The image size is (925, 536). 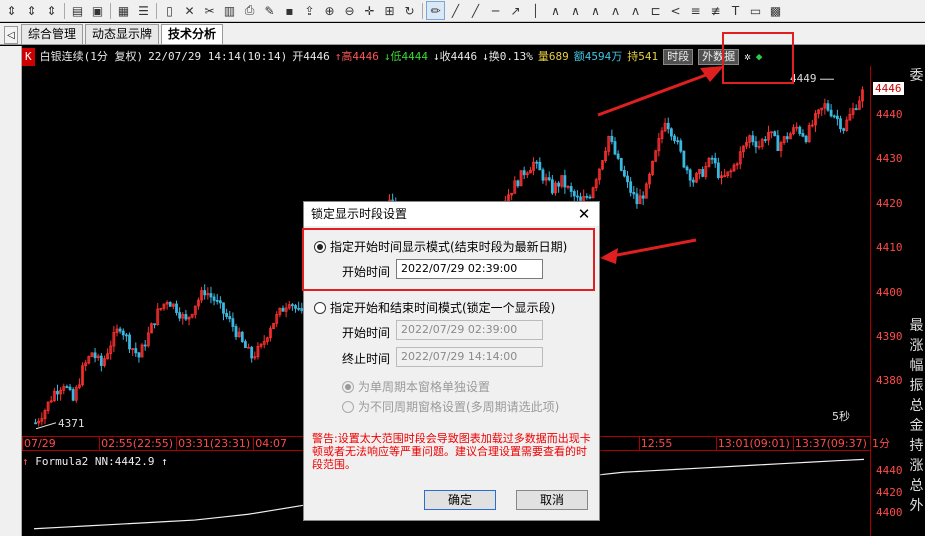 I want to click on period-button: 时段, so click(x=678, y=57).